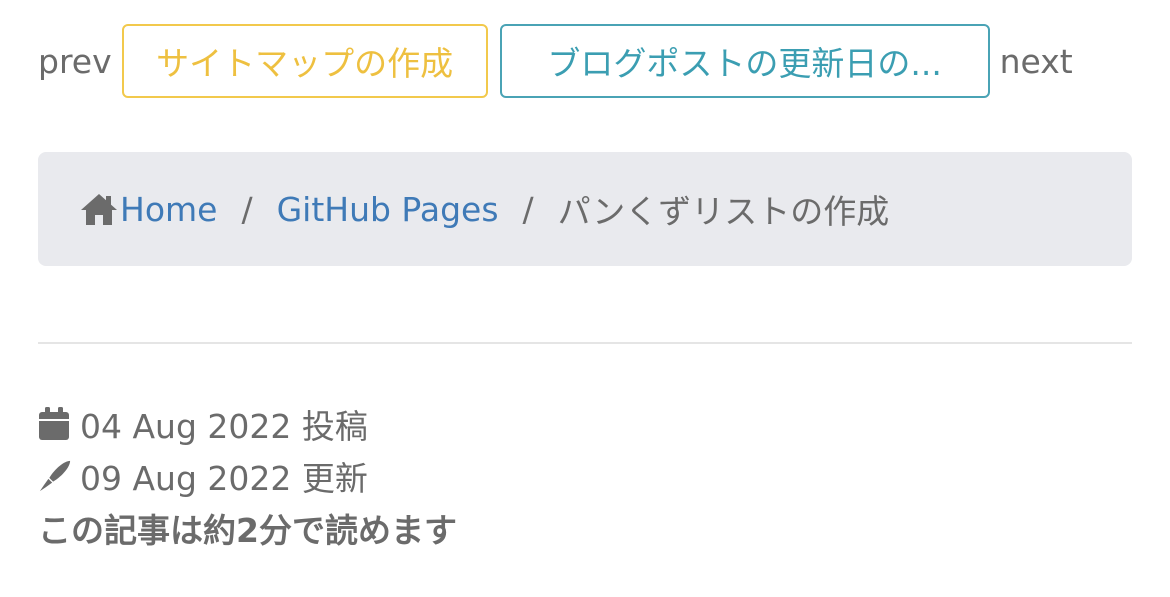 The width and height of the screenshot is (1170, 597). I want to click on posted-date: 04 Aug 2022 投稿, so click(224, 426).